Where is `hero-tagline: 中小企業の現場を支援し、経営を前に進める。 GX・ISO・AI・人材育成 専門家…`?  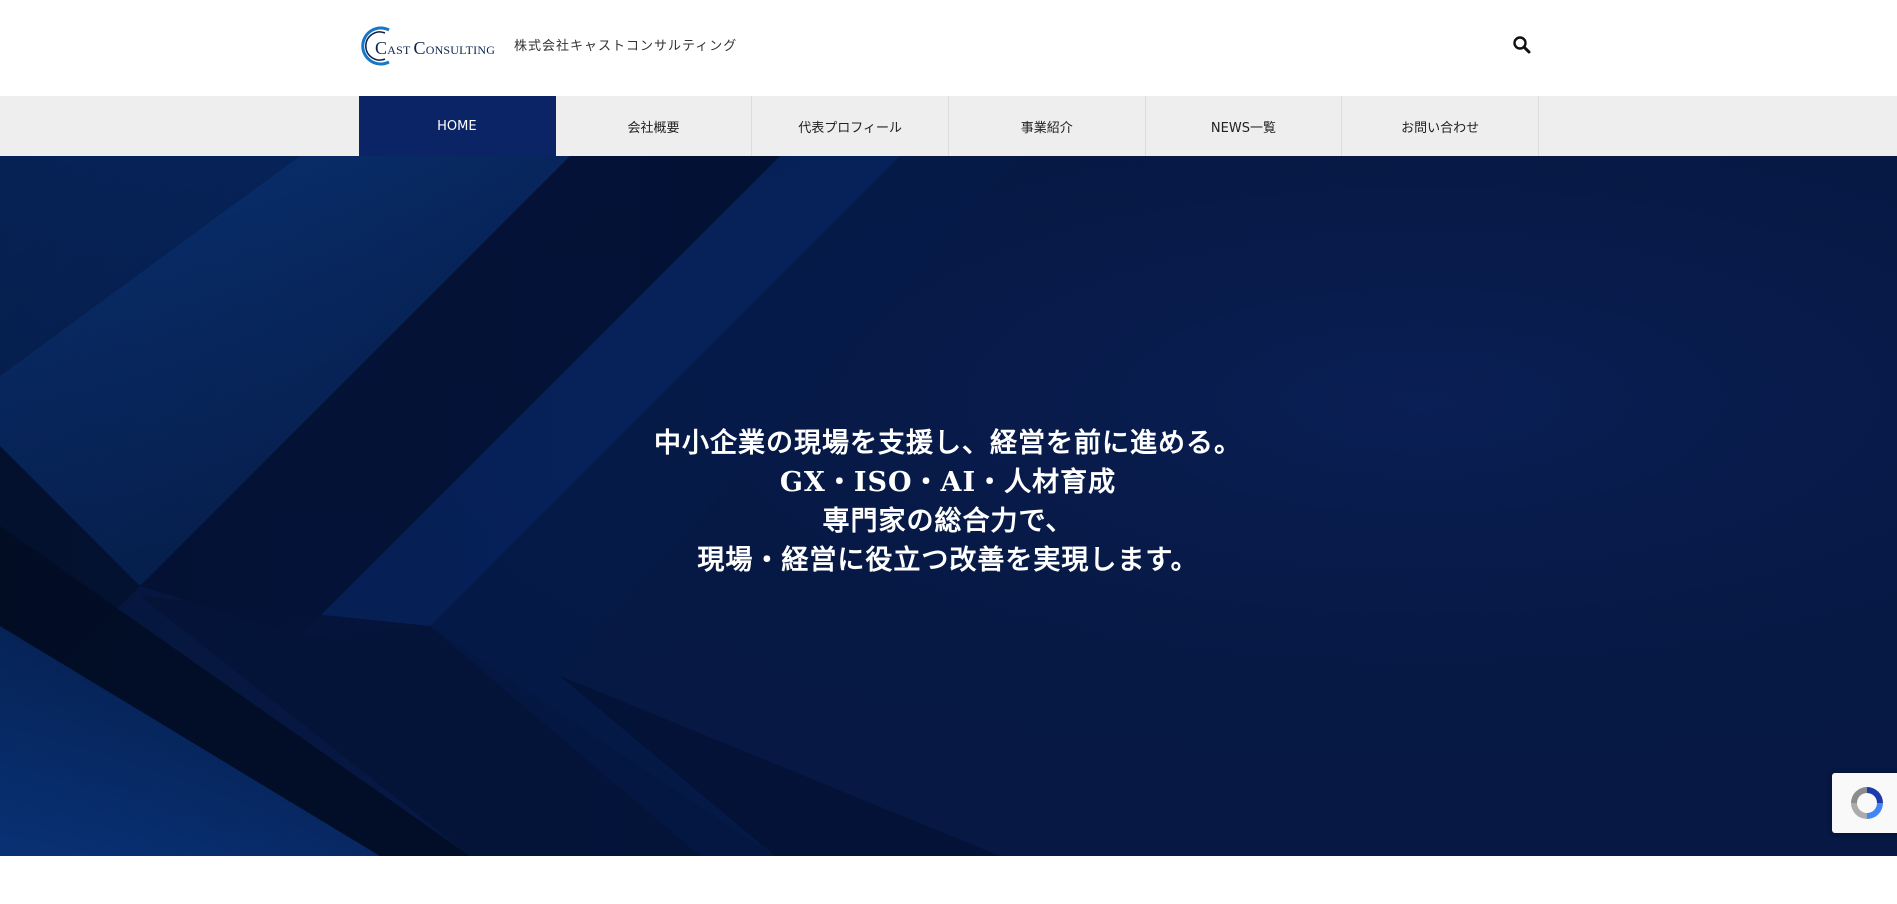
hero-tagline: 中小企業の現場を支援し、経営を前に進める。 GX・ISO・AI・人材育成 専門家… is located at coordinates (948, 502).